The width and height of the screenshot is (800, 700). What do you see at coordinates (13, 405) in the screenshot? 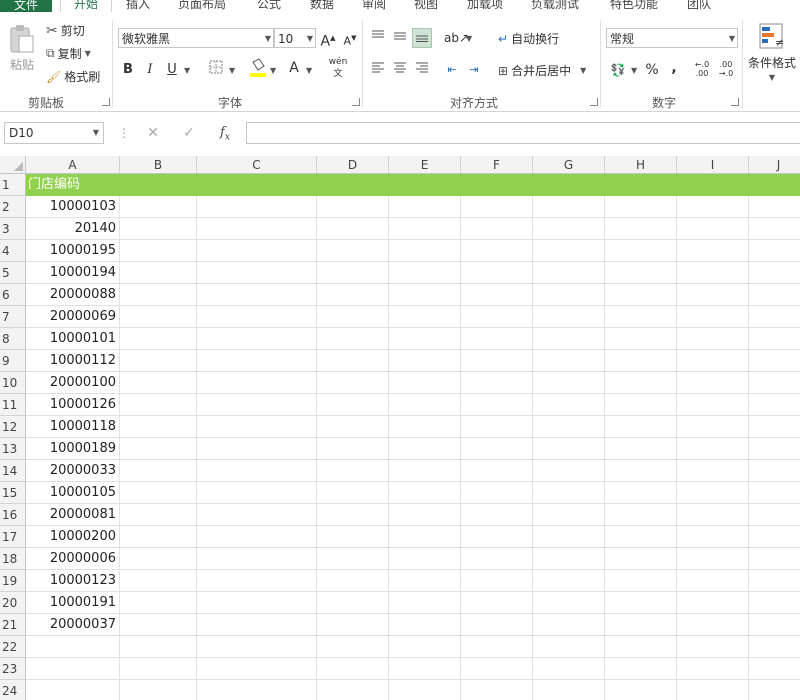
I see `row-header: 11` at bounding box center [13, 405].